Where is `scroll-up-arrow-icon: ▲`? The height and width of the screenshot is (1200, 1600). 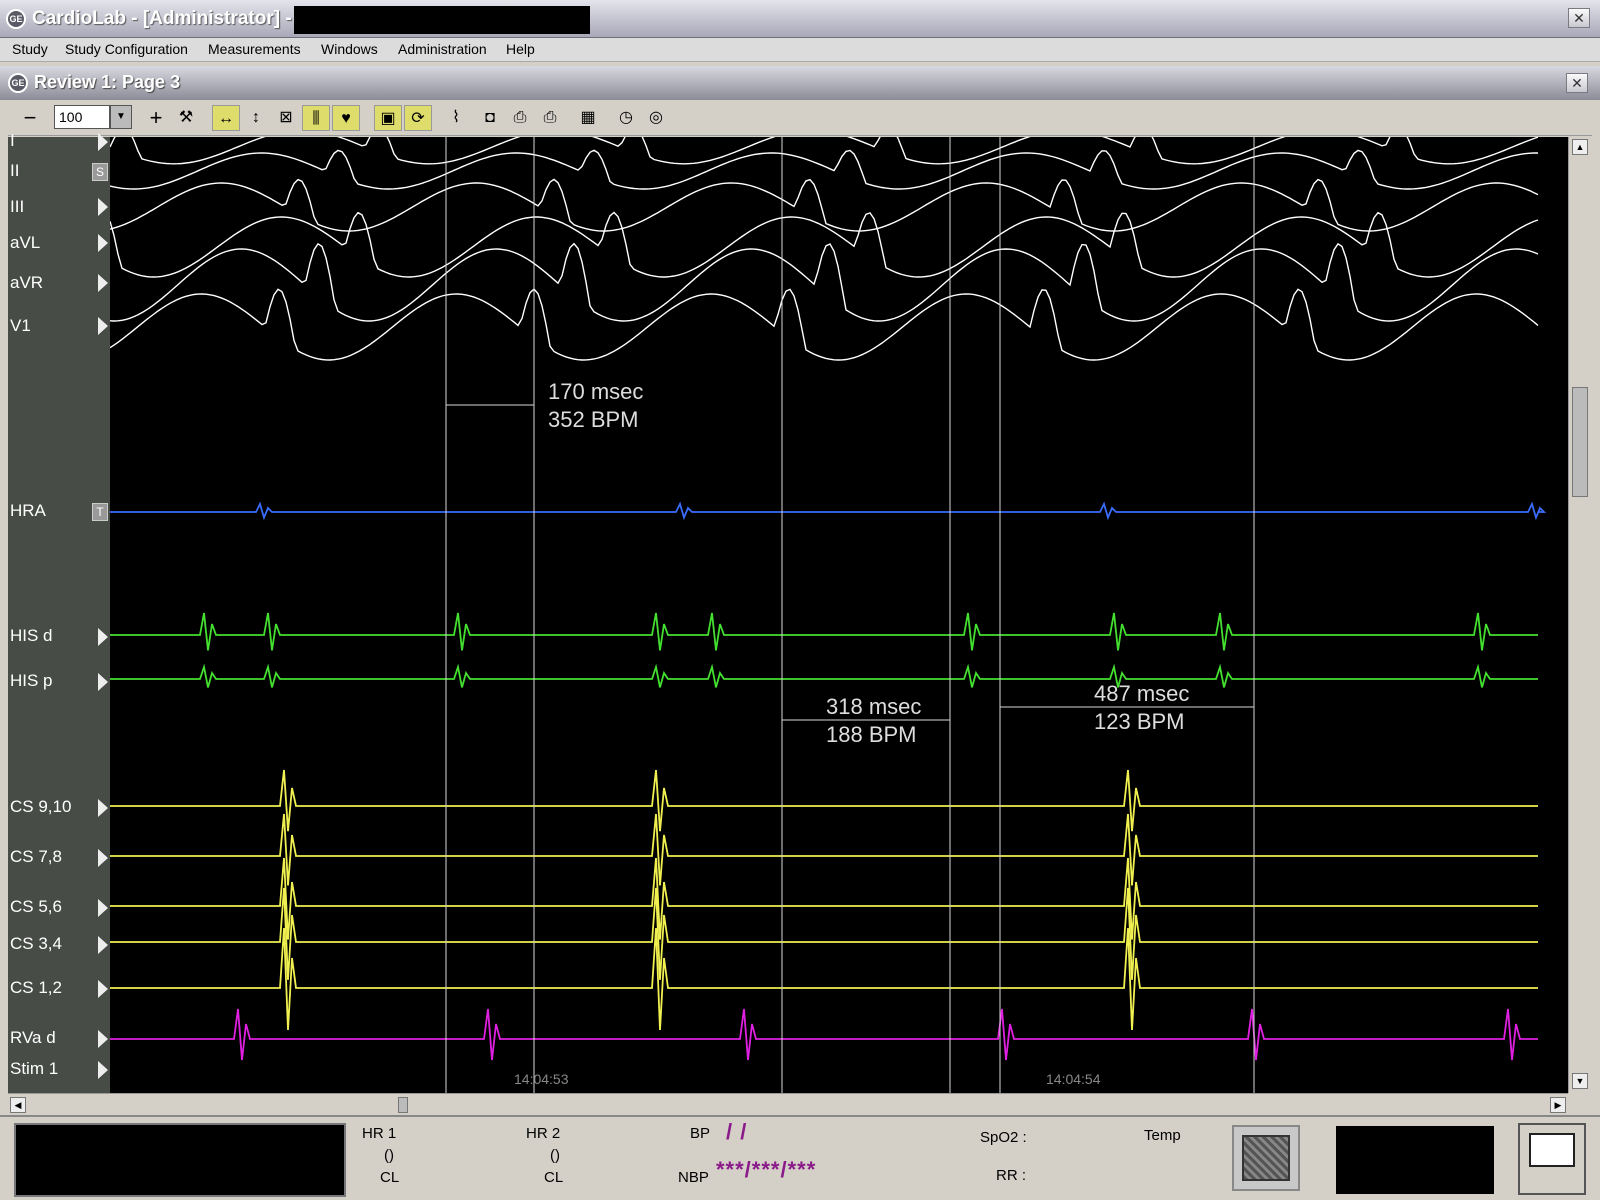 scroll-up-arrow-icon: ▲ is located at coordinates (1580, 147).